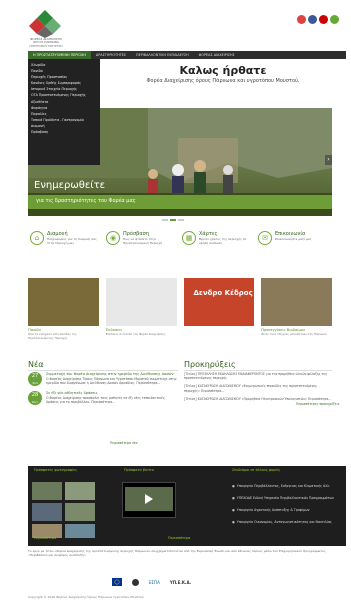 The width and height of the screenshot is (351, 613). What do you see at coordinates (86, 201) in the screenshot?
I see `slider-subcaption: για τις δραστηριότητες του Φορέα μας` at bounding box center [86, 201].